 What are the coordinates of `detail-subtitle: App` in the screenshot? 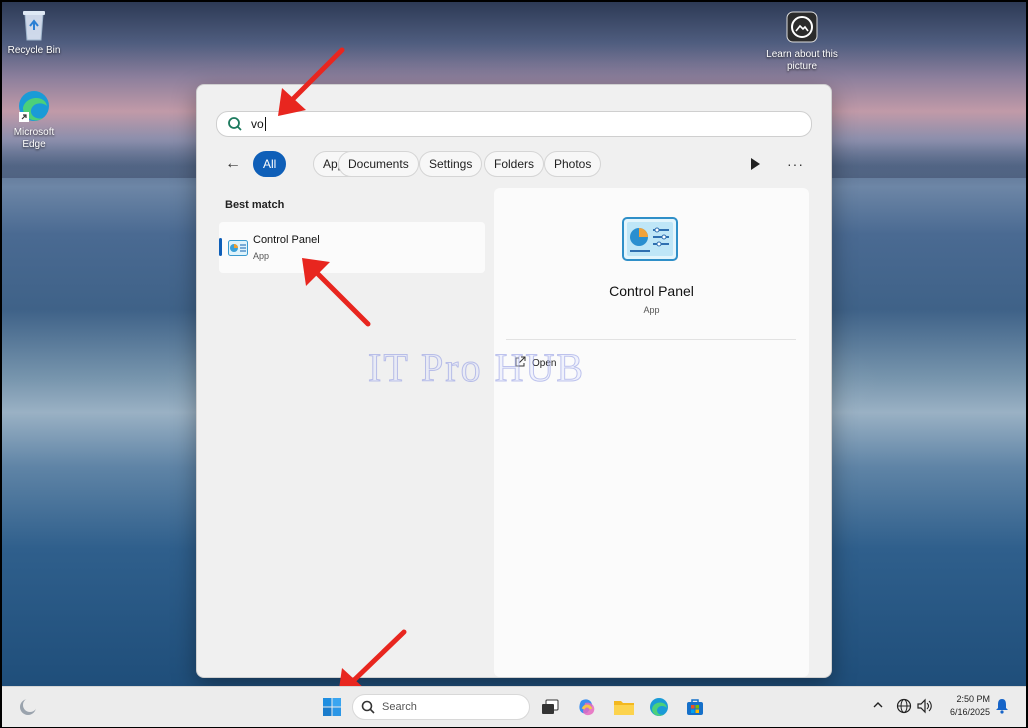 It's located at (651, 310).